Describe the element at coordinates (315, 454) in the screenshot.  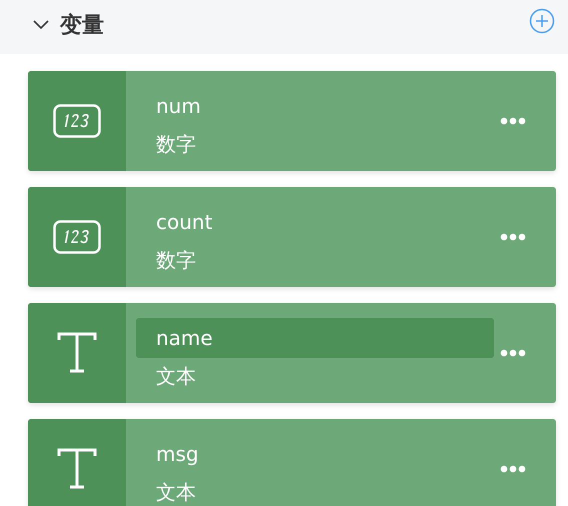
I see `variable-name: msg` at that location.